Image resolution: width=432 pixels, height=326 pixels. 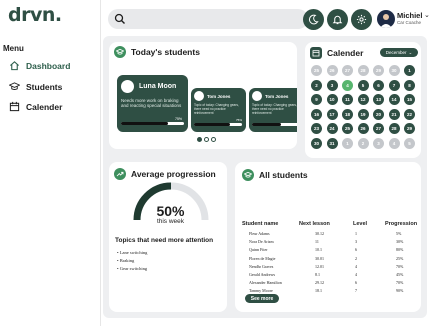 What do you see at coordinates (409, 85) in the screenshot?
I see `calendar-day: 8` at bounding box center [409, 85].